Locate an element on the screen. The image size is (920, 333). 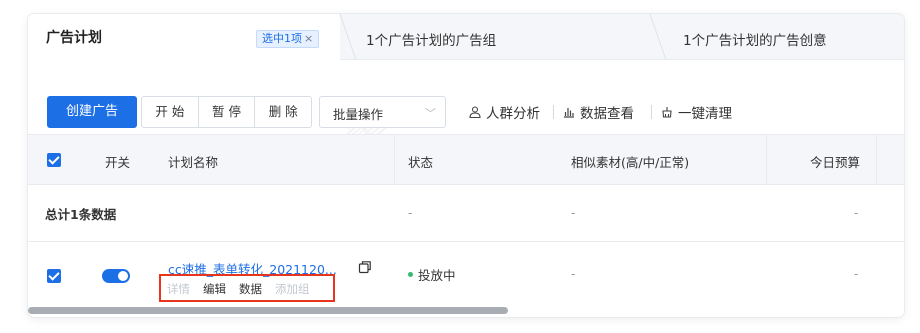
delete-button: 删 除 is located at coordinates (282, 112).